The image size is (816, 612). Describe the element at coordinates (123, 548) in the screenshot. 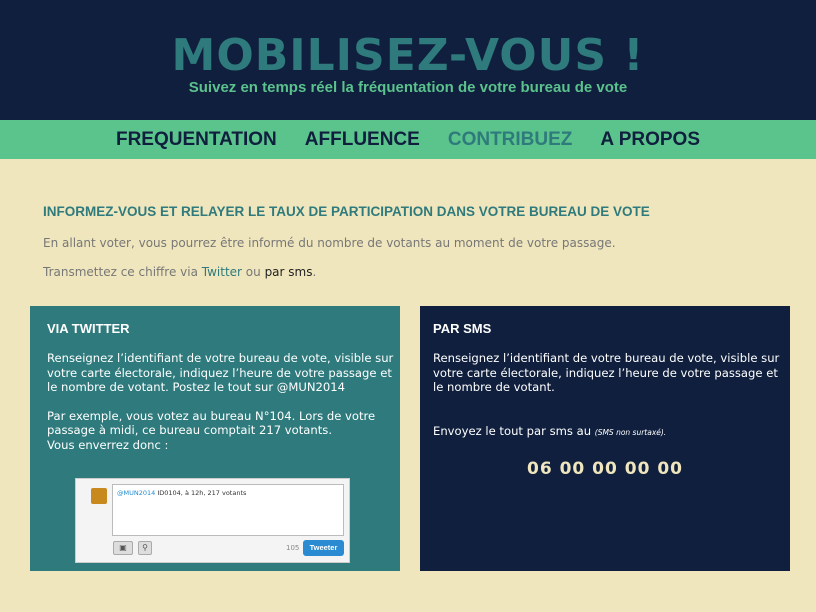

I see `camera-icon: ▣` at that location.